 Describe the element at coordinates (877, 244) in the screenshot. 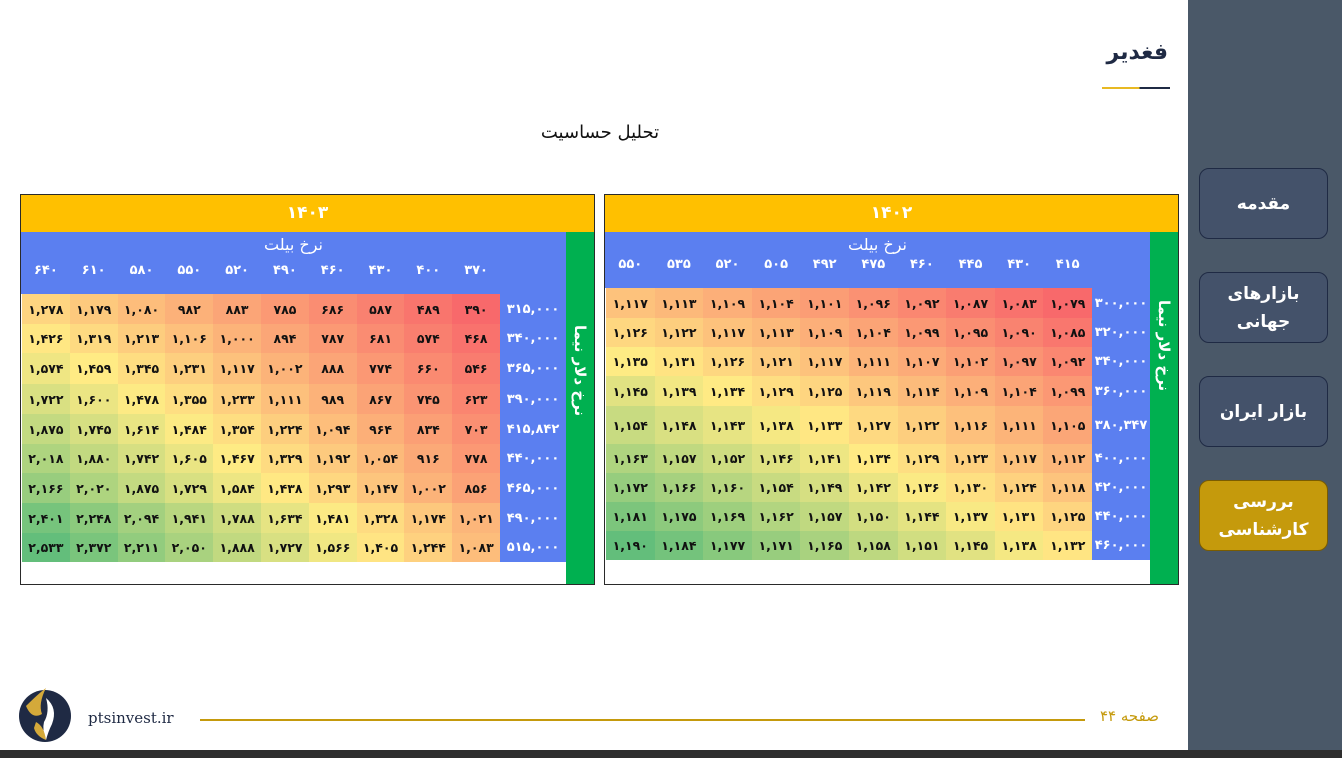

I see `column-title: نرخ بیلت` at that location.